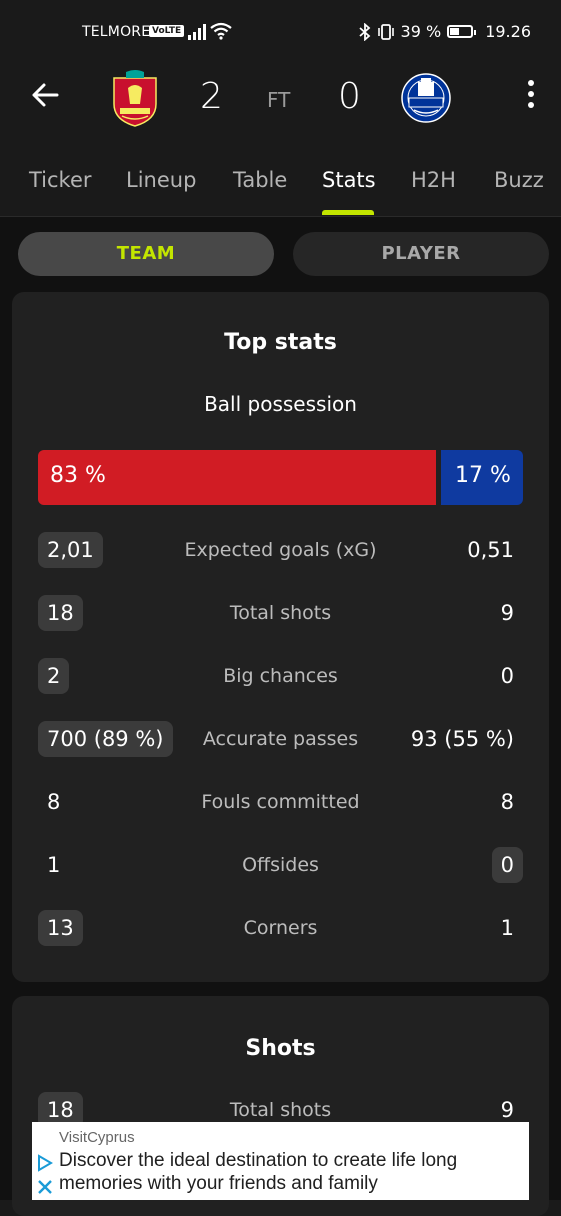 This screenshot has height=1216, width=561. I want to click on away-stat-value: 9, so click(507, 613).